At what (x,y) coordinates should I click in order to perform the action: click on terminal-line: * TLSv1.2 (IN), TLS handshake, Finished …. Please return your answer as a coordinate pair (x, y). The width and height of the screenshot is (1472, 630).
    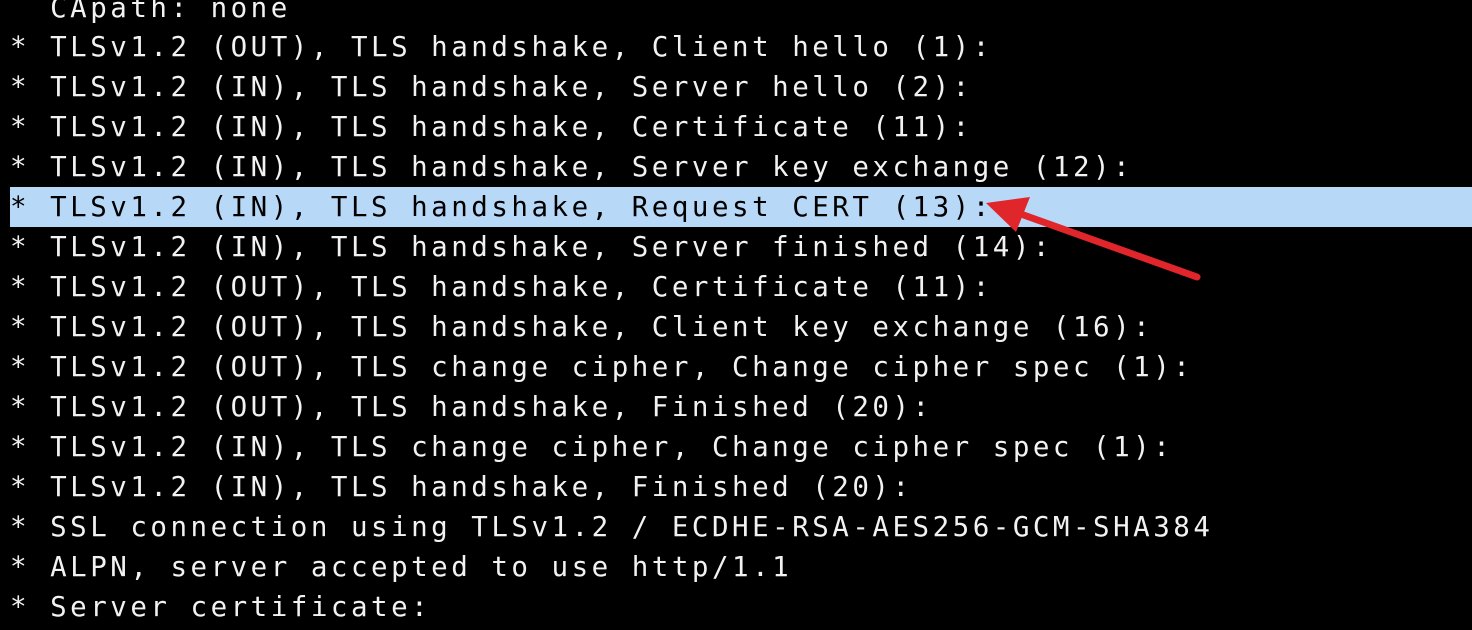
    Looking at the image, I should click on (461, 487).